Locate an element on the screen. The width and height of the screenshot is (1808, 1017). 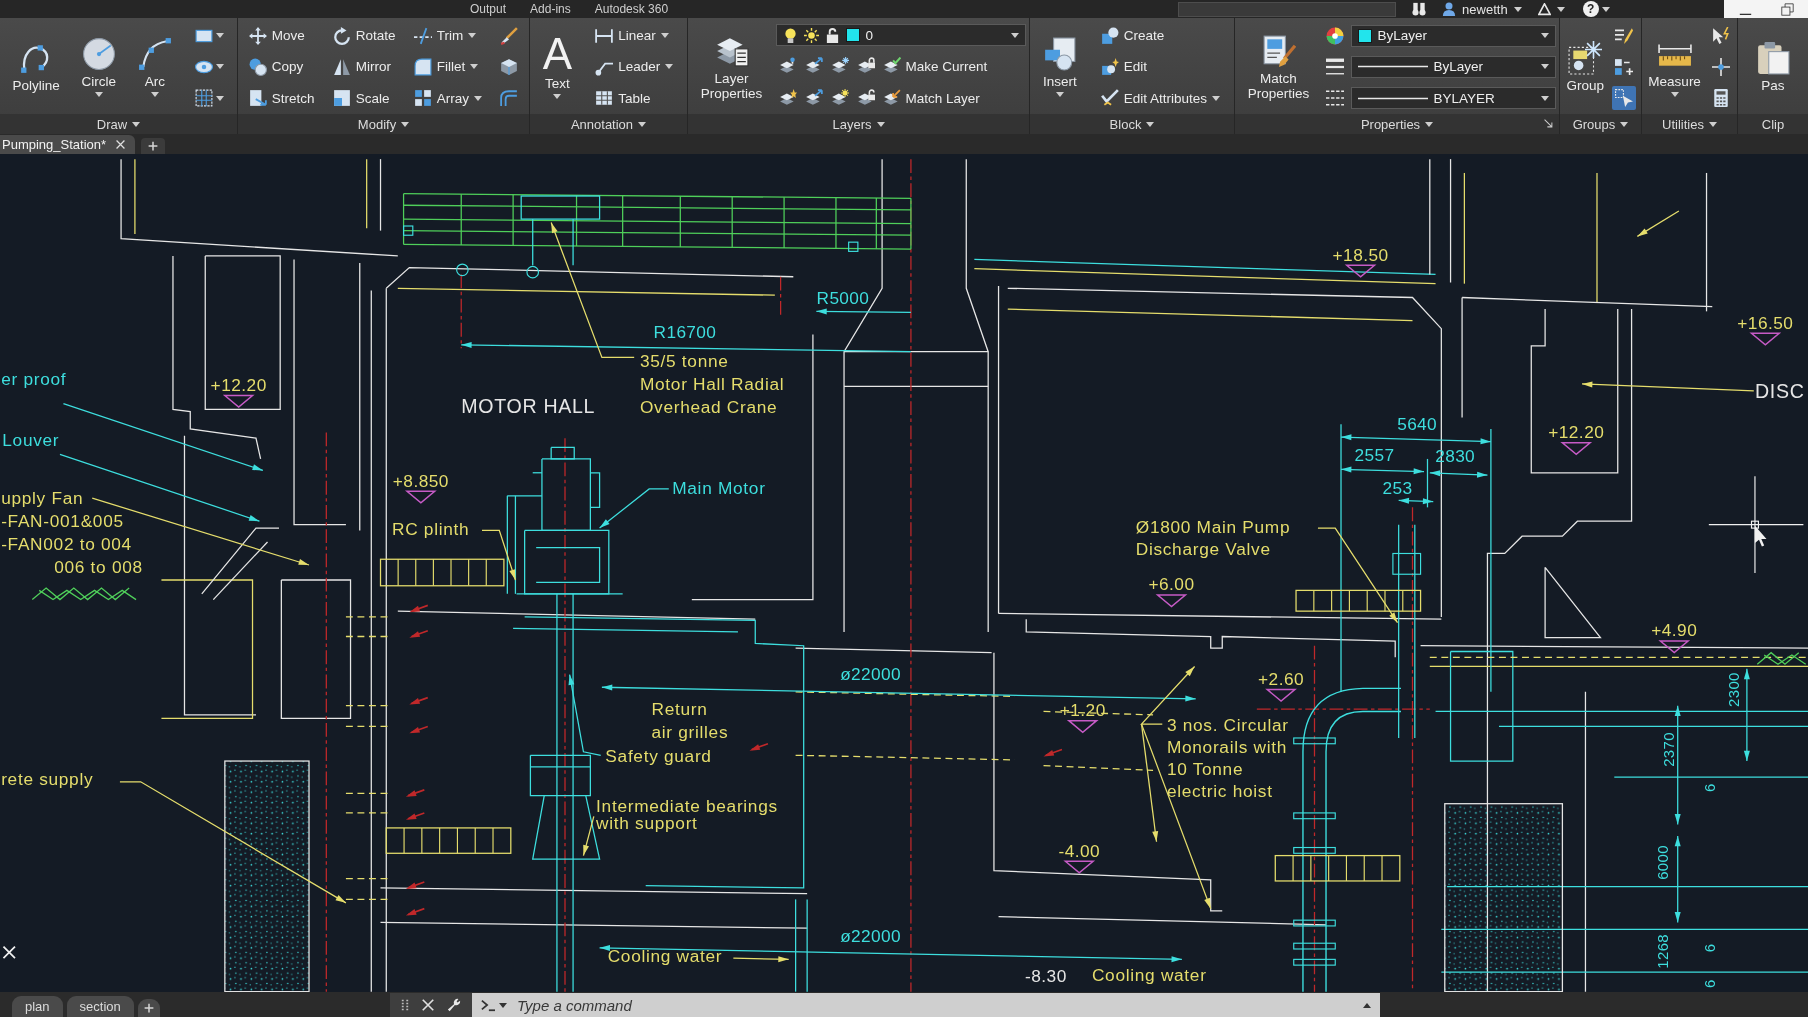
help-button: ? is located at coordinates (1590, 9).